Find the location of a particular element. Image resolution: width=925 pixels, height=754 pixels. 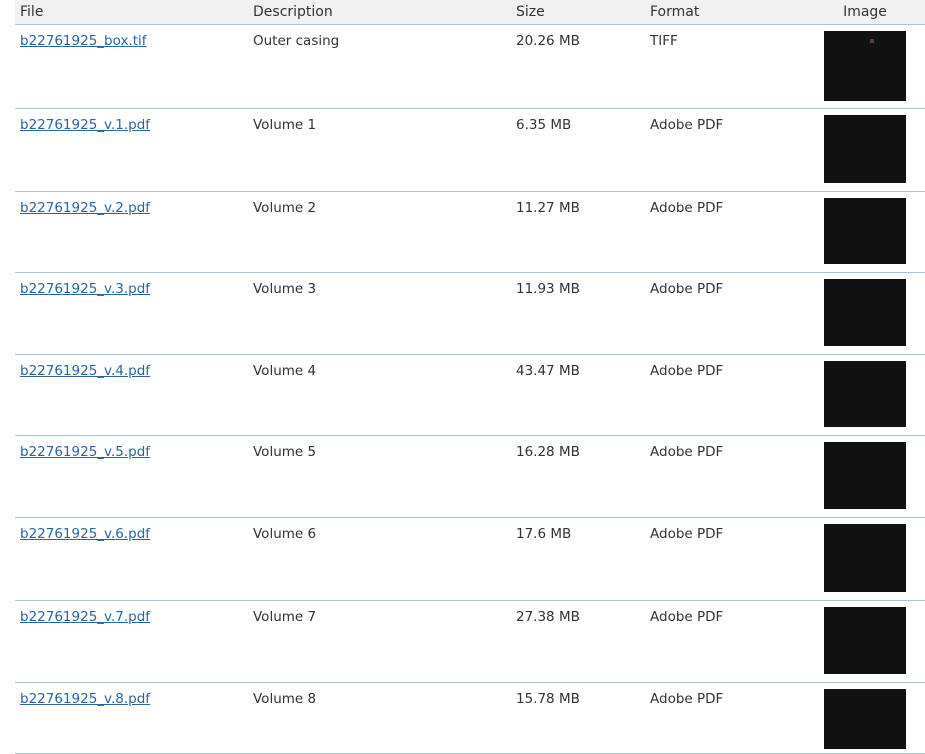

file-link: b22761925_v.7.pdf is located at coordinates (85, 617).